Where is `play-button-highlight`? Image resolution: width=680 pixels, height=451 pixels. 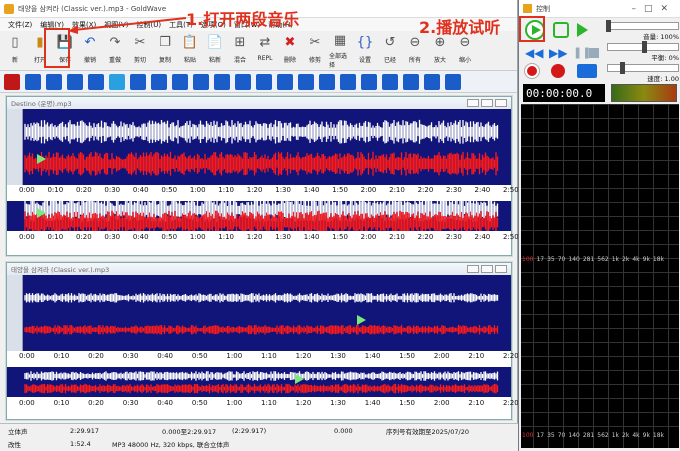 play-button-highlight is located at coordinates (532, 29).